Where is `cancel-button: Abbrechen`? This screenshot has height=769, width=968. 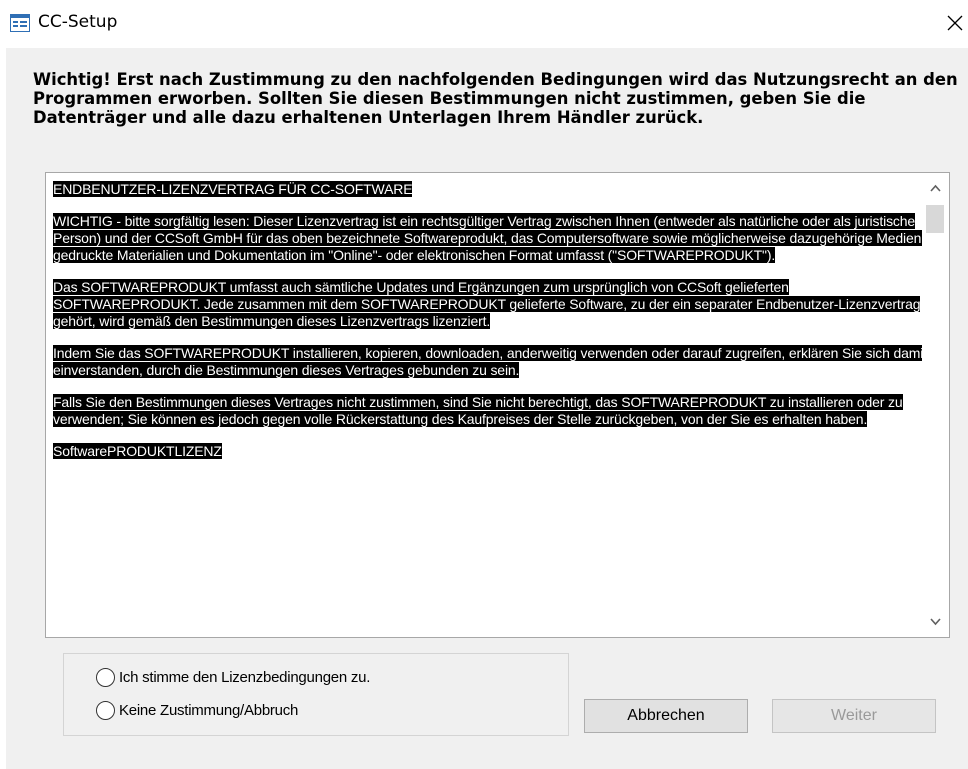 cancel-button: Abbrechen is located at coordinates (666, 716).